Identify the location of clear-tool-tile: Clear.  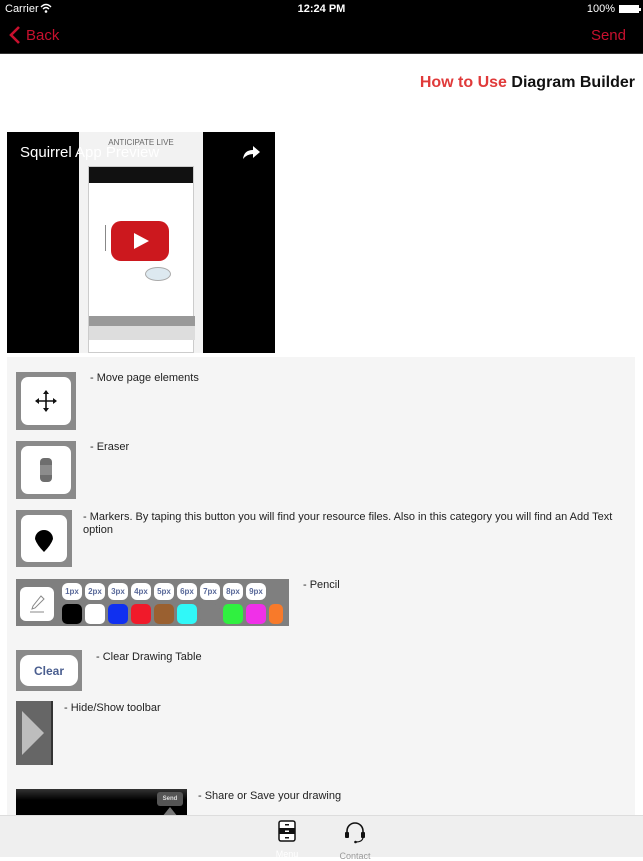
(49, 670).